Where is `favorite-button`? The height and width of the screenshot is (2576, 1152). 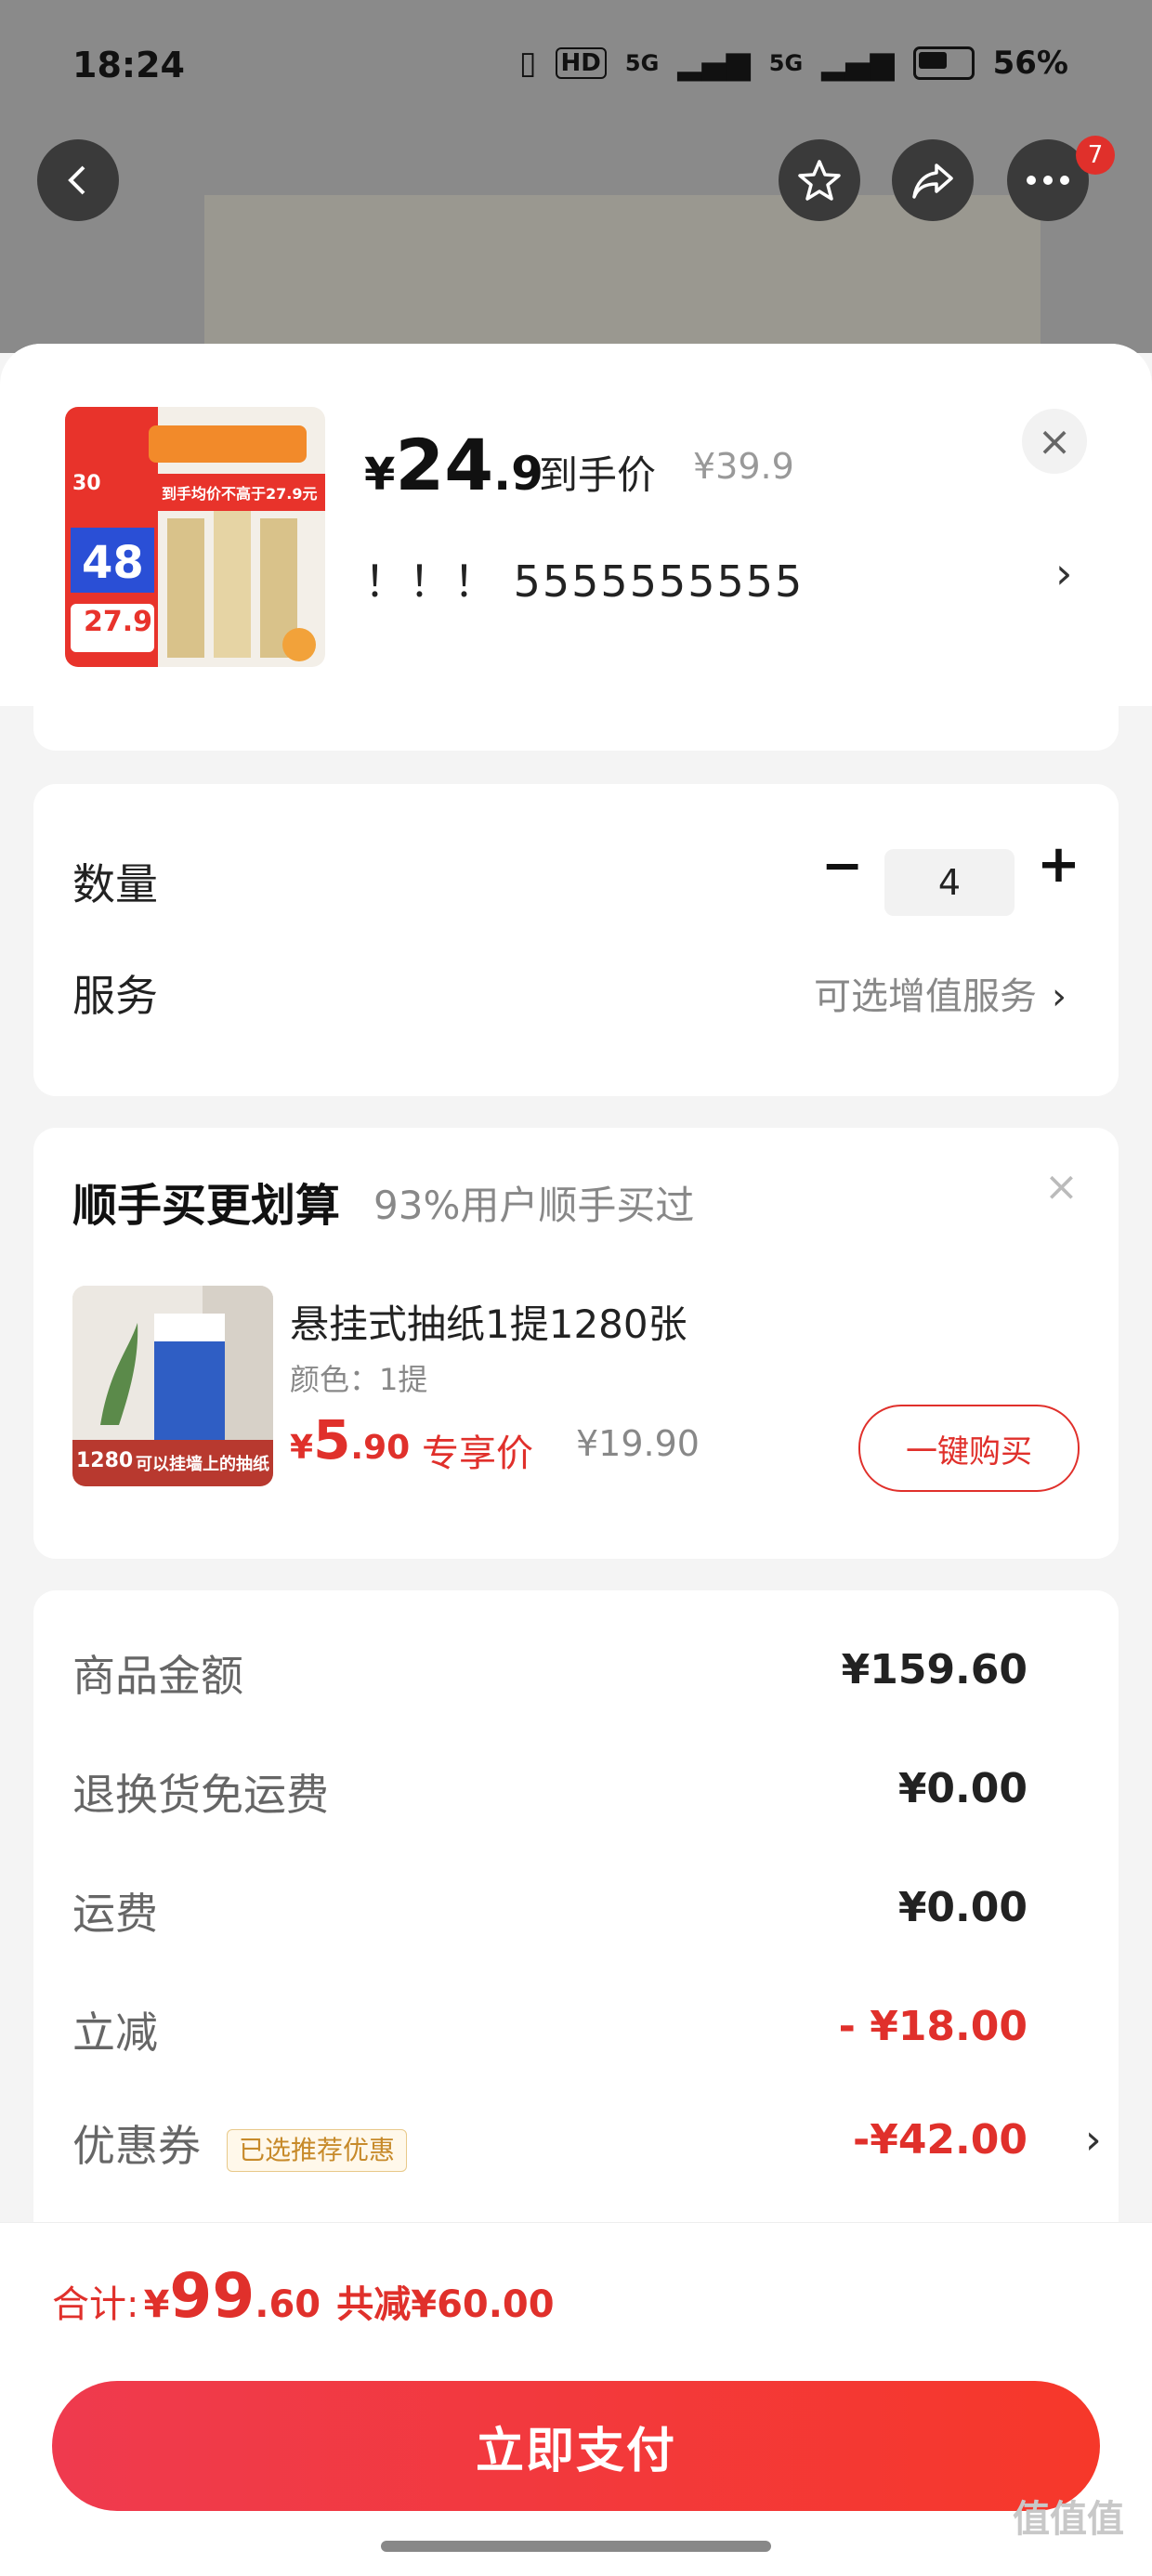 favorite-button is located at coordinates (819, 180).